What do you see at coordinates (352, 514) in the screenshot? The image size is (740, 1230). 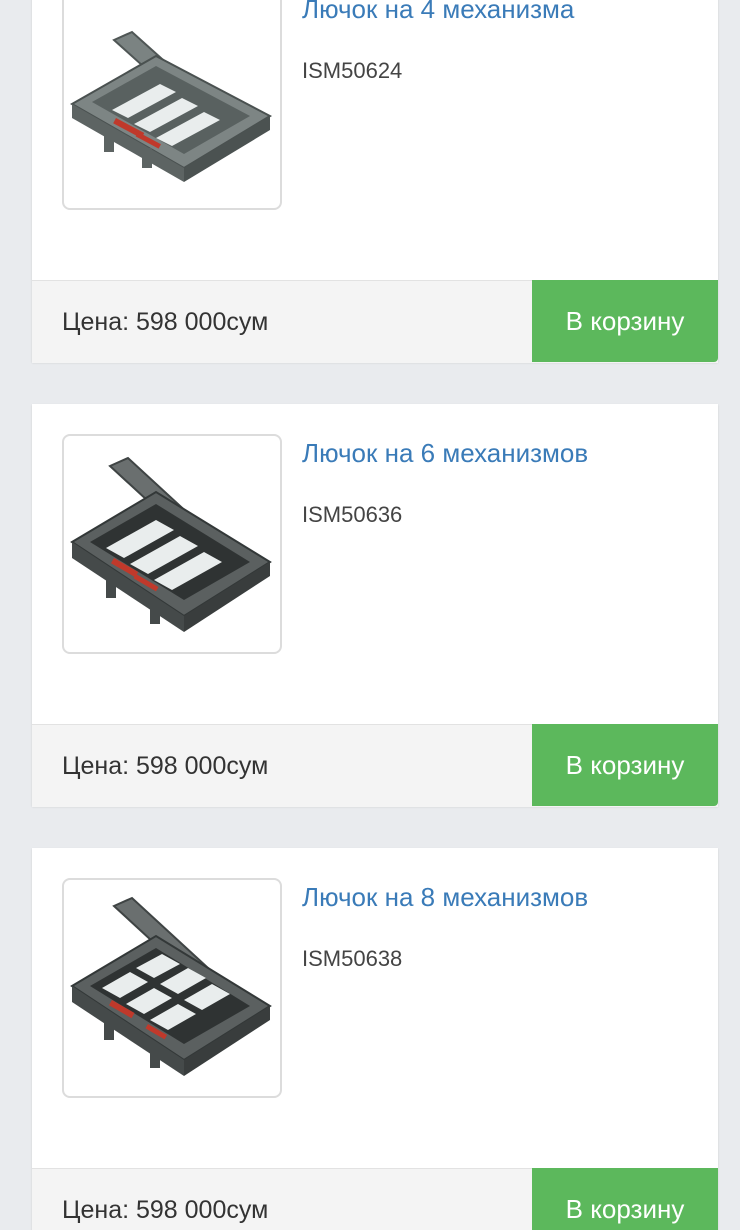 I see `product-sku: ISM50636` at bounding box center [352, 514].